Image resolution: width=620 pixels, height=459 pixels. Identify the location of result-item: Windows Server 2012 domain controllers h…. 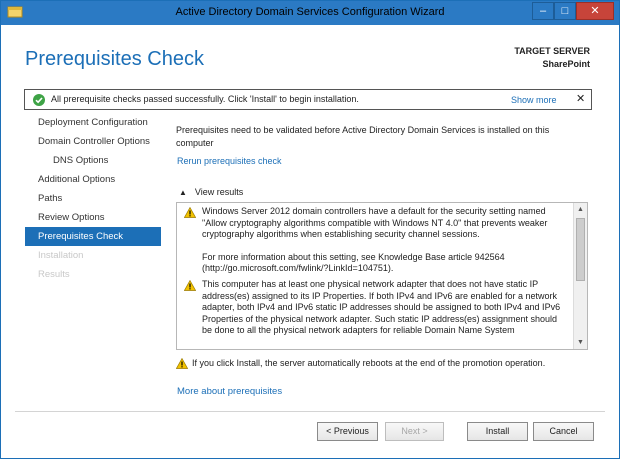
(375, 240).